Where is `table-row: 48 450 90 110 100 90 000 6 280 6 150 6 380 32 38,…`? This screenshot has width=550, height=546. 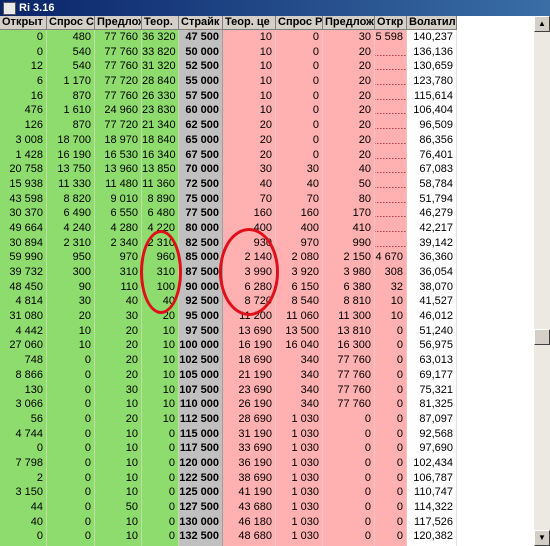
table-row: 48 450 90 110 100 90 000 6 280 6 150 6 380 32 38,… is located at coordinates (228, 287).